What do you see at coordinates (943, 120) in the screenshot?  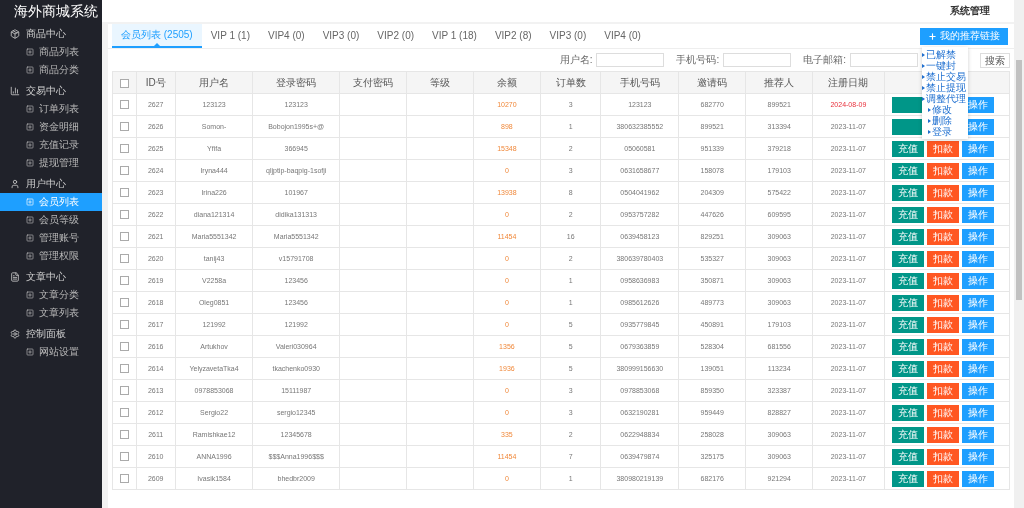 I see `menu-item: 删除` at bounding box center [943, 120].